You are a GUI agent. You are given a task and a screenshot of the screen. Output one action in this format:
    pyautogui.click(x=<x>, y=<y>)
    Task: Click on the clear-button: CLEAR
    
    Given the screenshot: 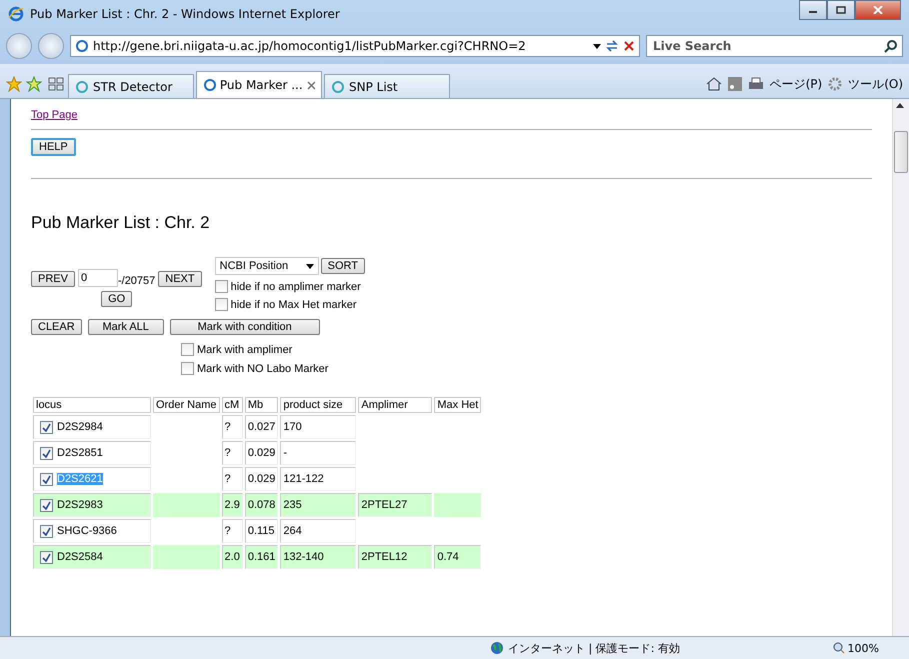 What is the action you would take?
    pyautogui.click(x=56, y=327)
    